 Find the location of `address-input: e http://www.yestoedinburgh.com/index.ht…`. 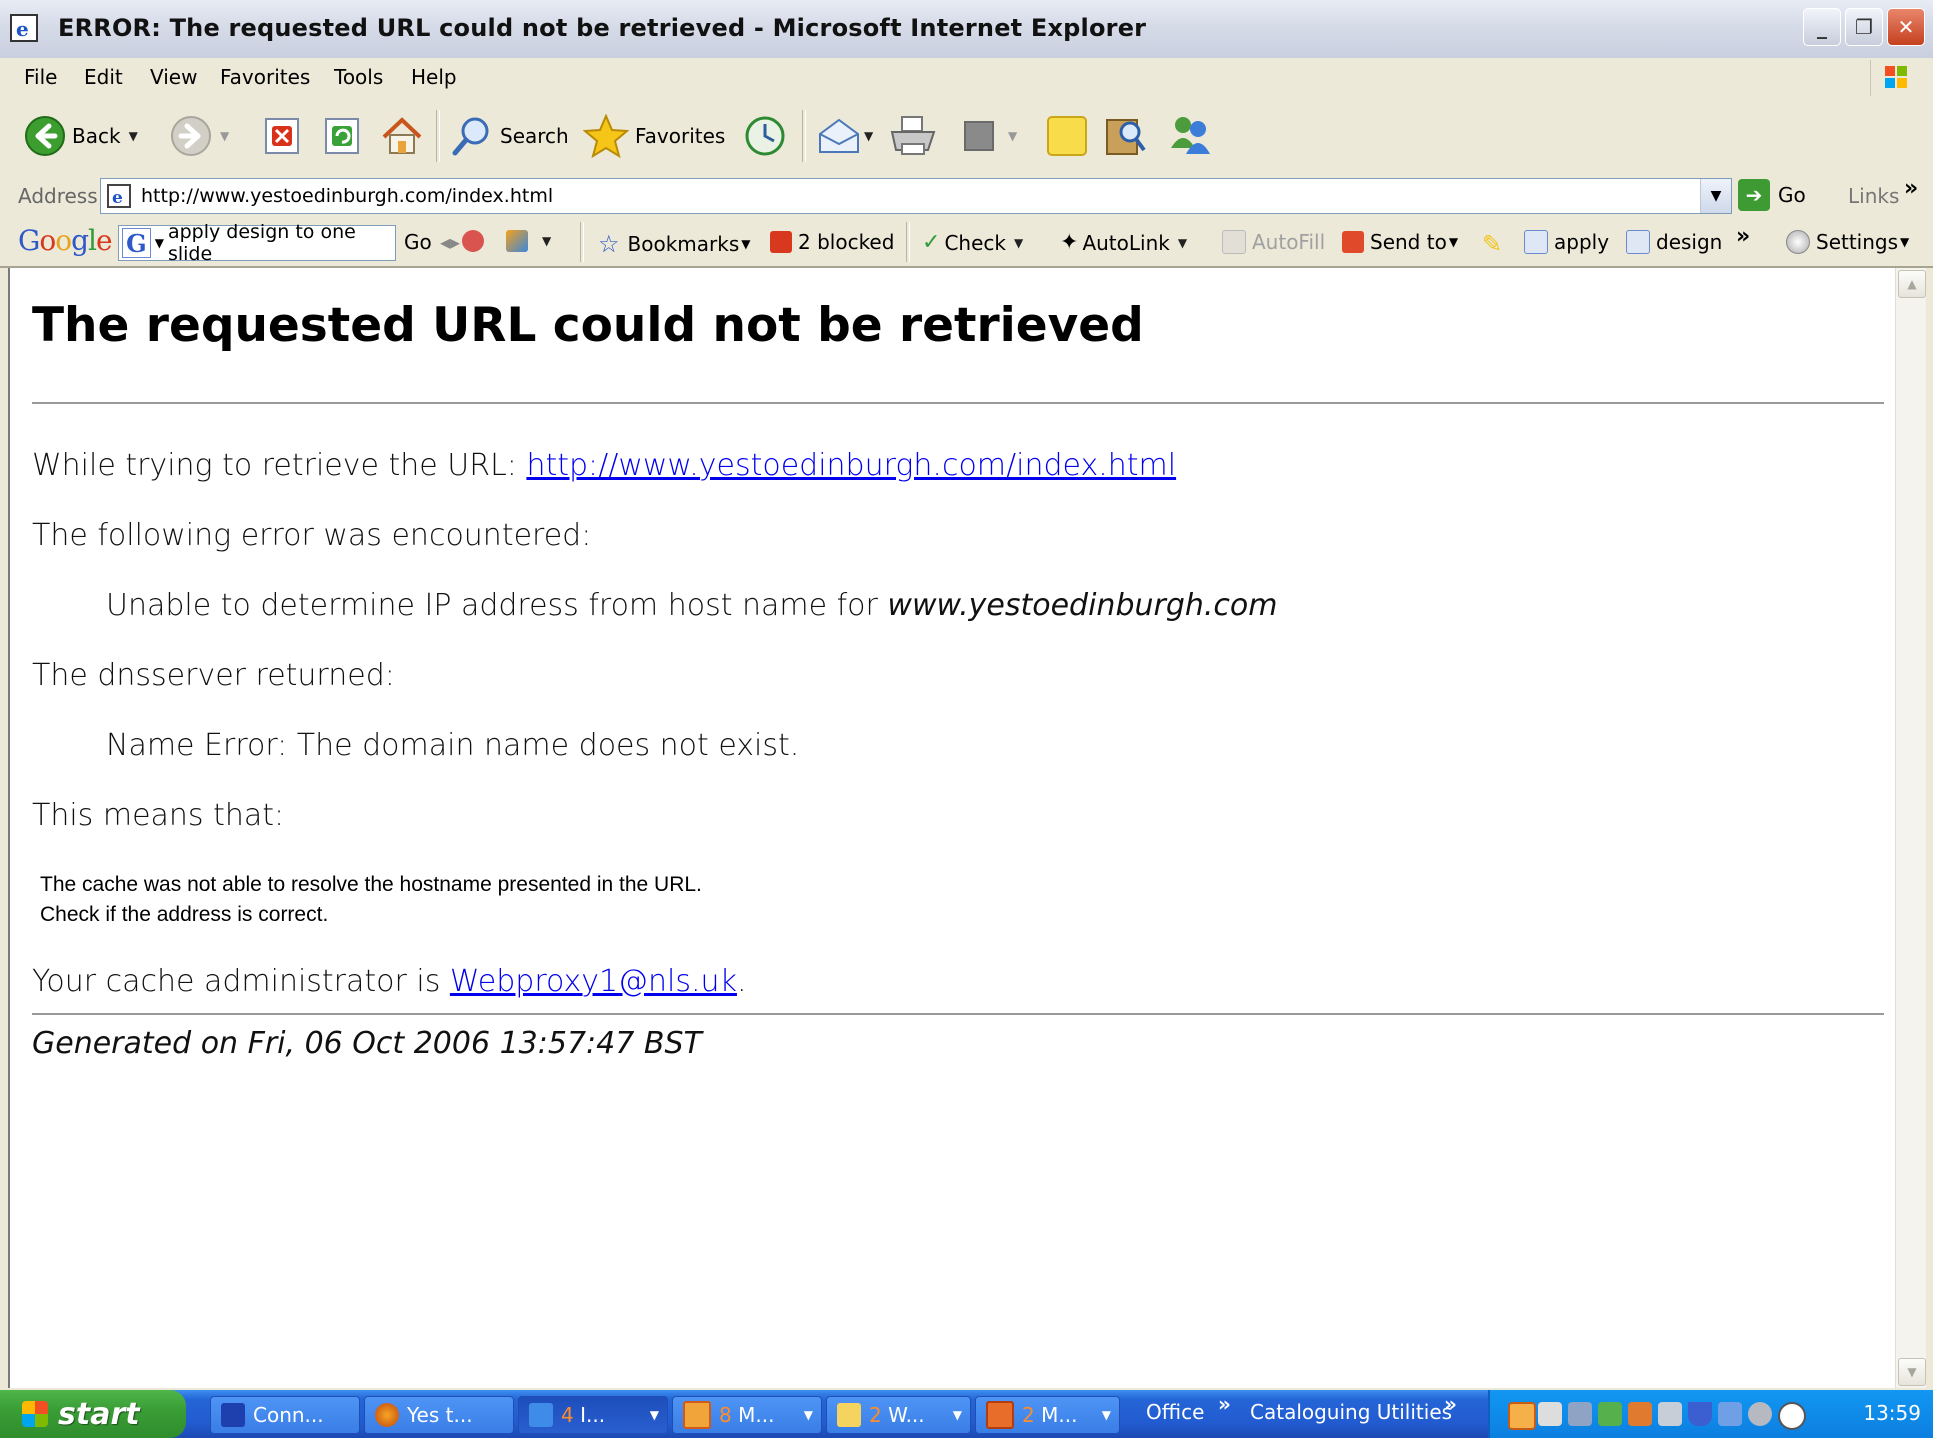

address-input: e http://www.yestoedinburgh.com/index.ht… is located at coordinates (916, 196).